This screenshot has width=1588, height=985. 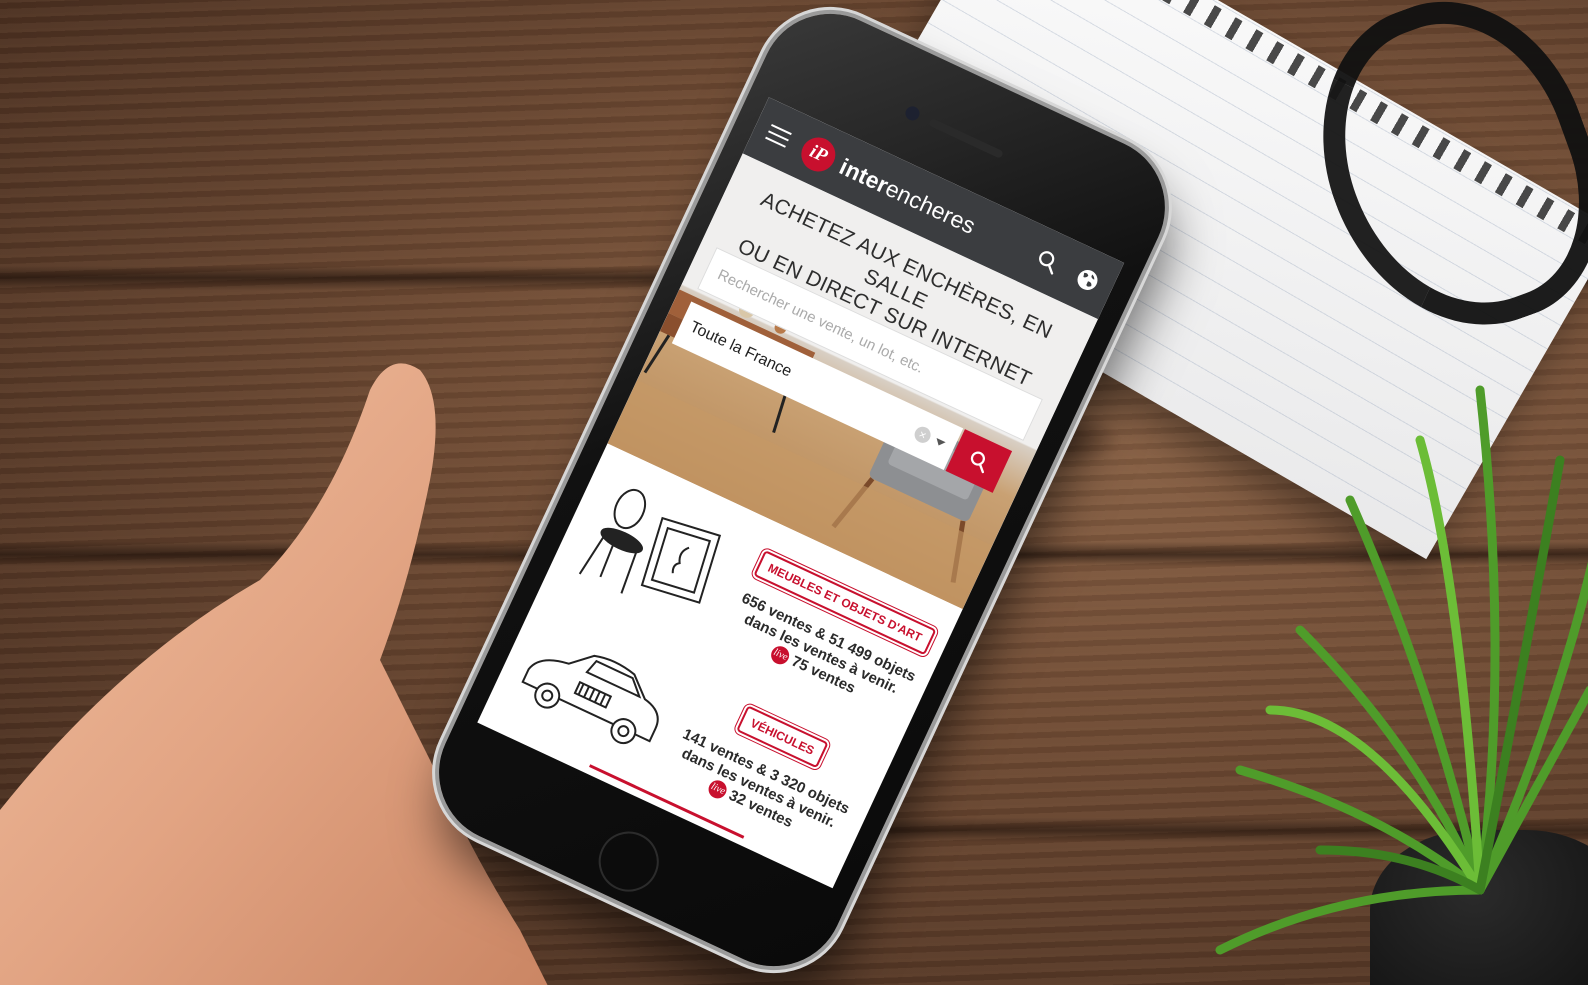 I want to click on hamburger-menu-icon, so click(x=778, y=135).